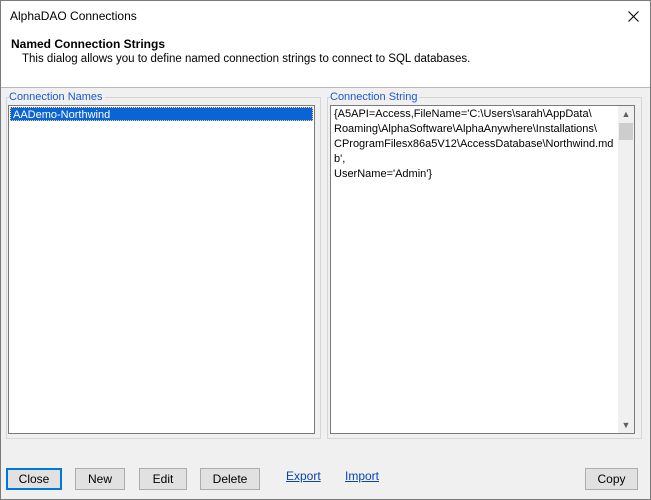  Describe the element at coordinates (163, 479) in the screenshot. I see `edit-button: Edit` at that location.